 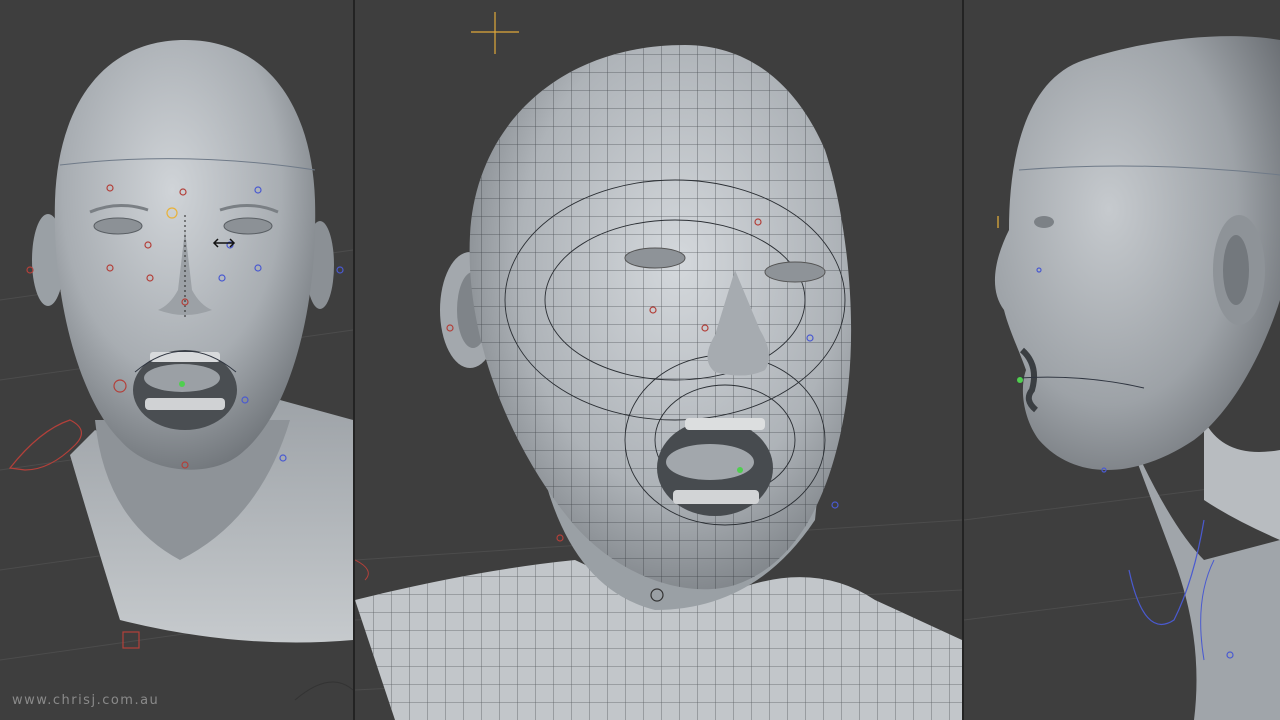 What do you see at coordinates (495, 33) in the screenshot?
I see `crosshair-icon` at bounding box center [495, 33].